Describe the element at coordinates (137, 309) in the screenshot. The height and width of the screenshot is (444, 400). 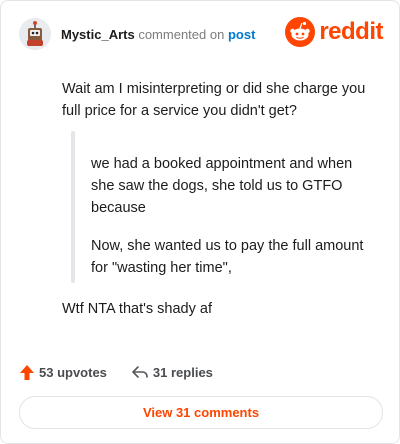
I see `comment-outro: Wtf NTA that's shady af` at that location.